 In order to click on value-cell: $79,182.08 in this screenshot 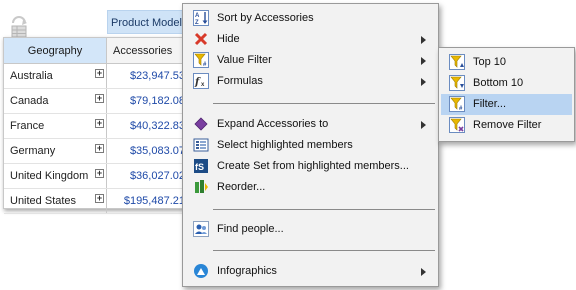, I will do `click(147, 101)`.